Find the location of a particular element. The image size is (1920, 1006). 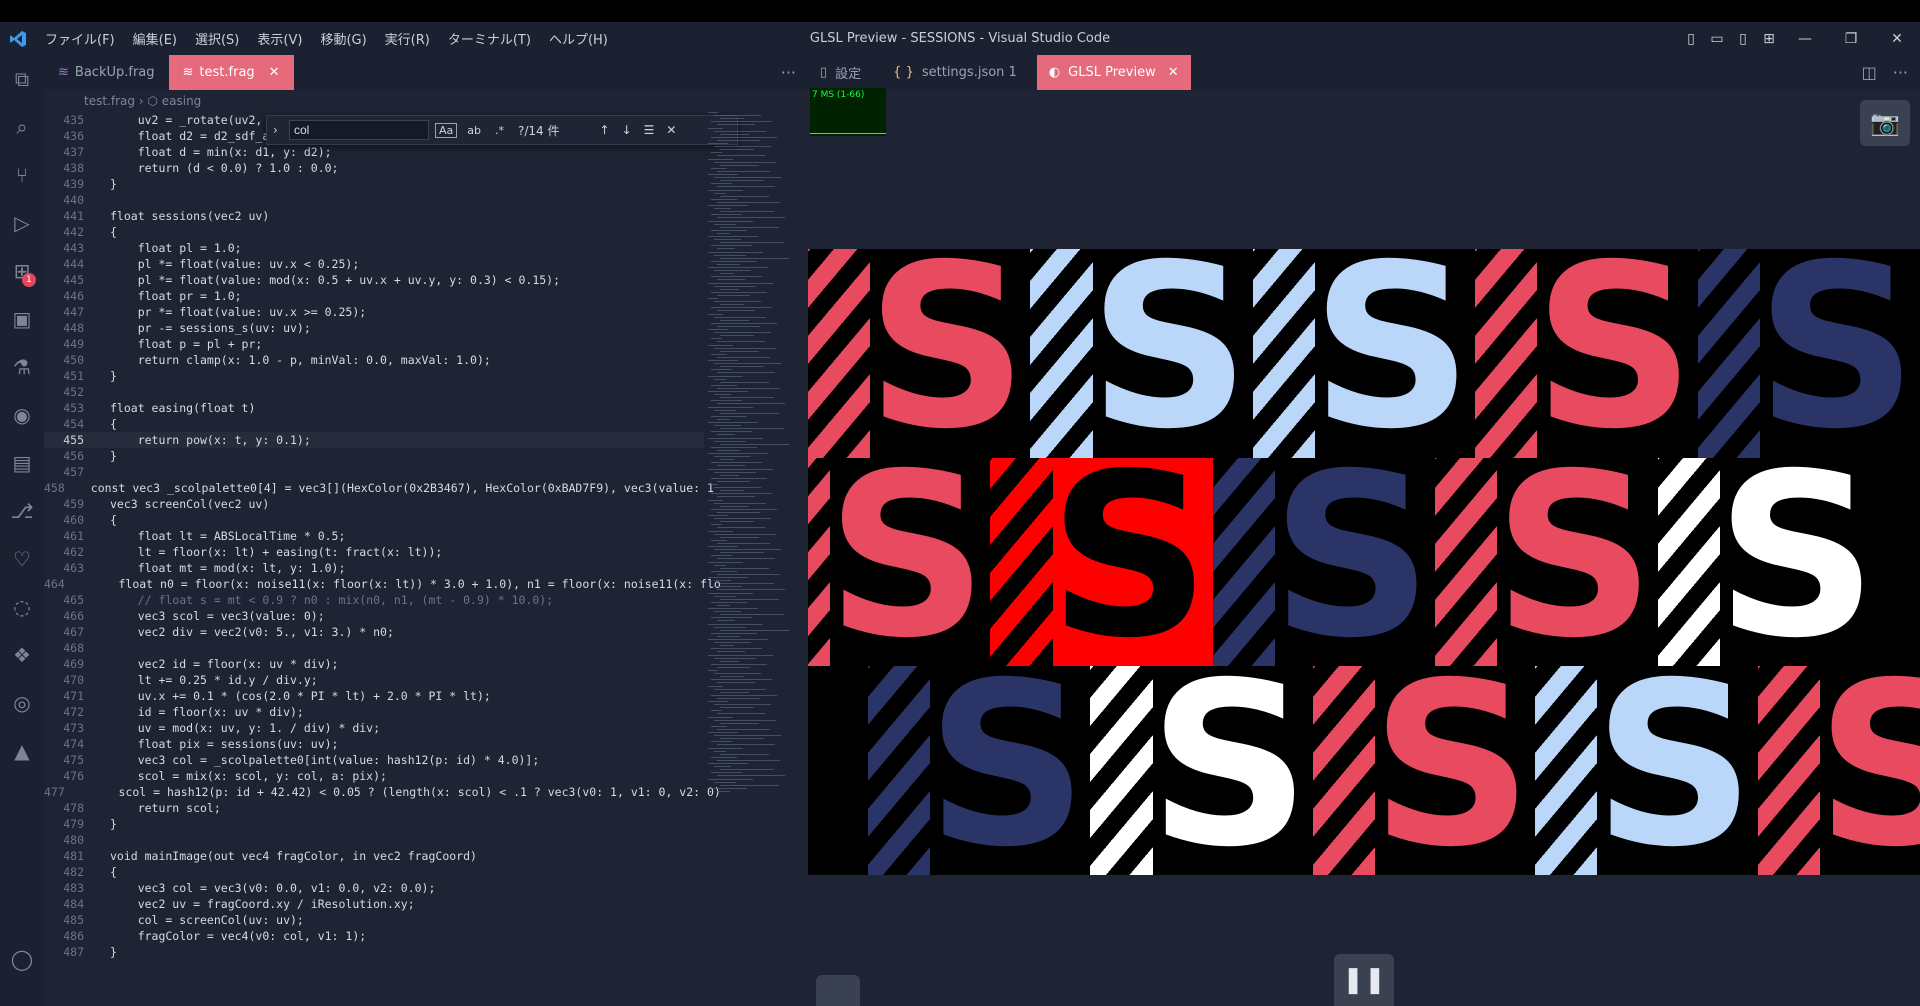

code-line: 476 scol = mix(x: scol, y: col, a: pix); is located at coordinates (374, 776).